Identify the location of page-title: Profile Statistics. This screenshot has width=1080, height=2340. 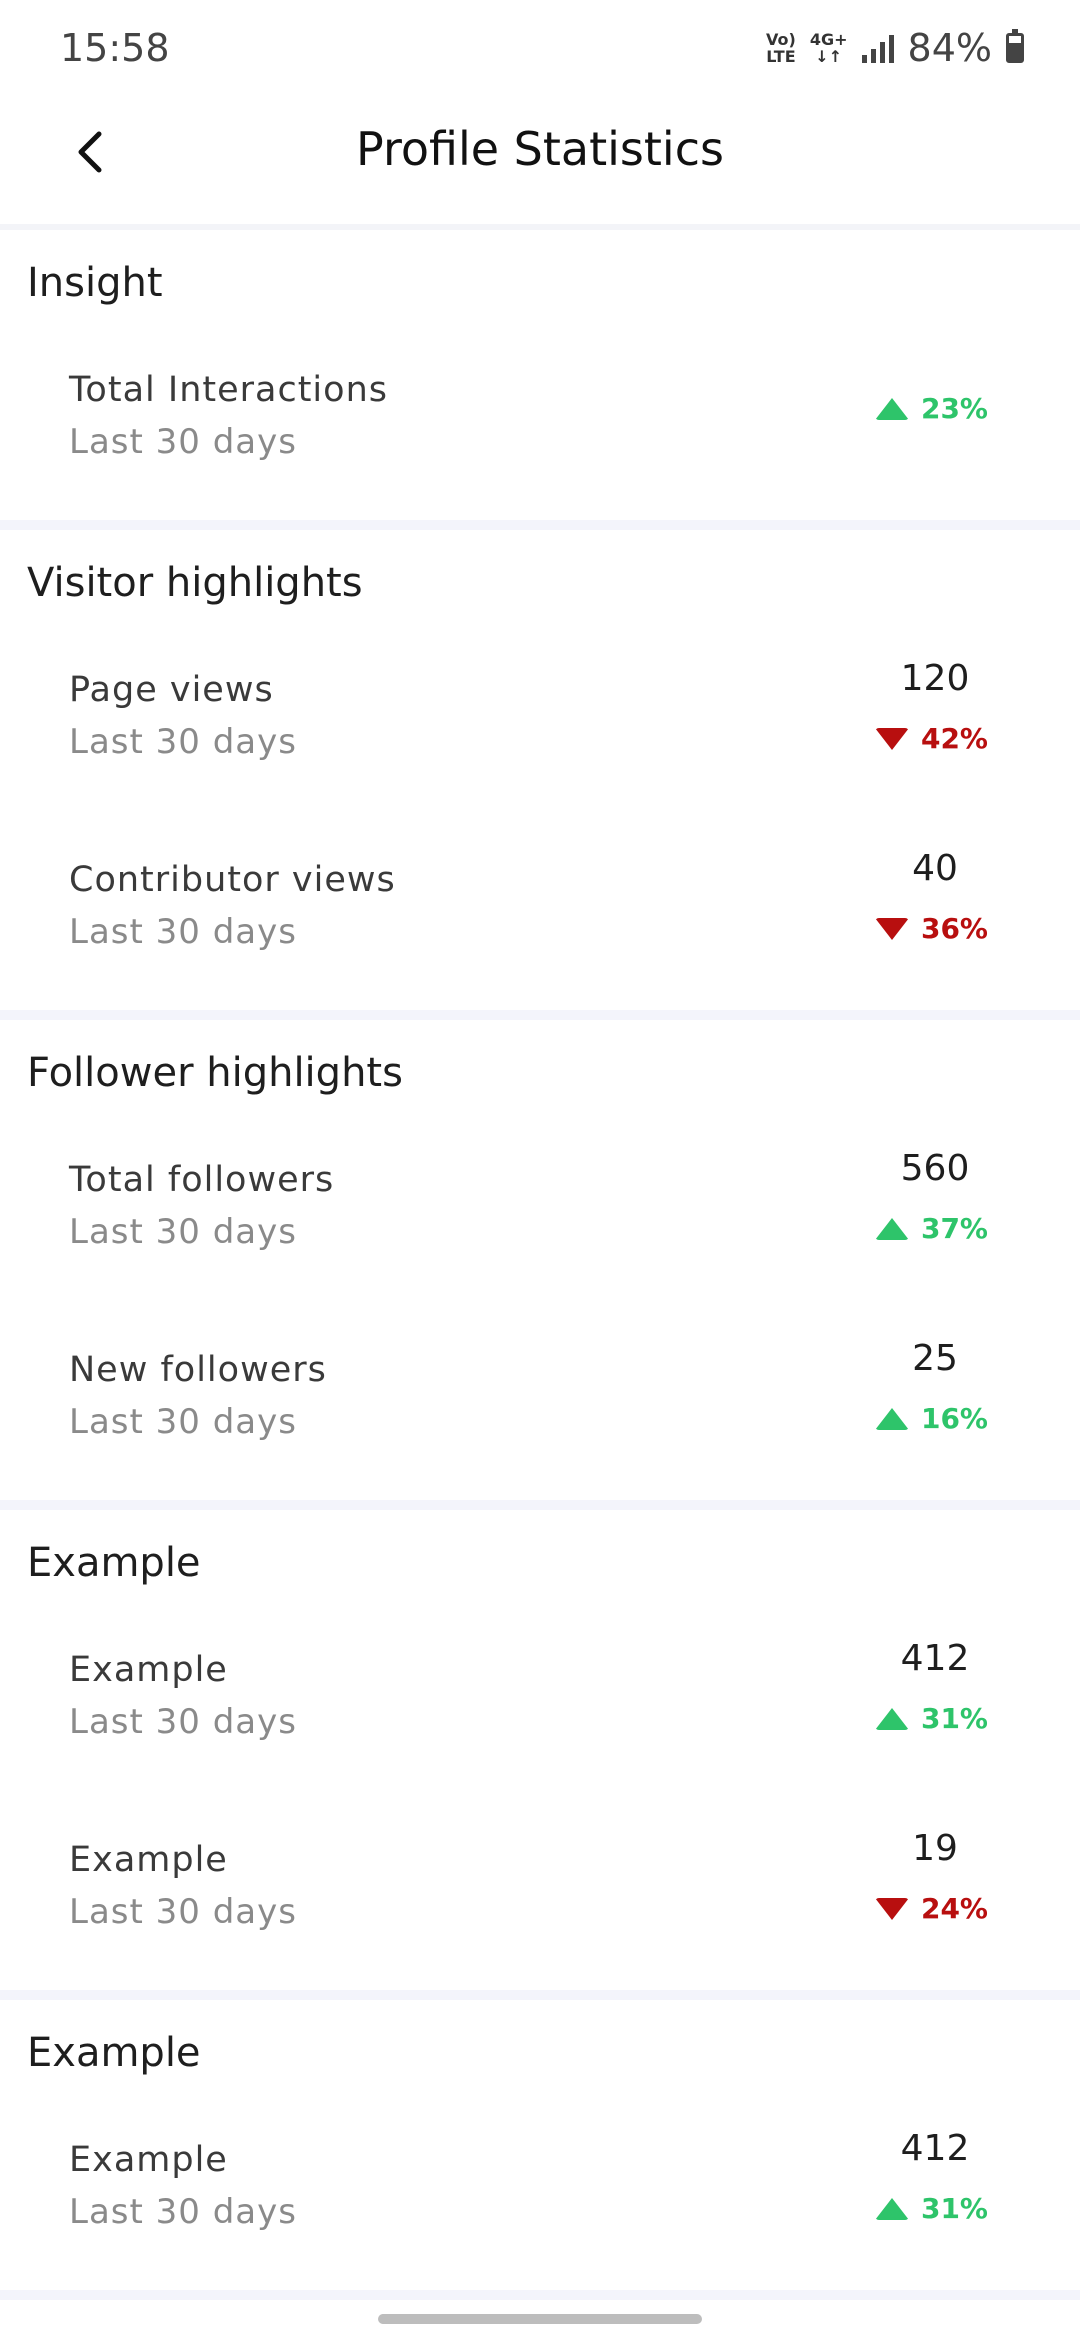
(540, 149).